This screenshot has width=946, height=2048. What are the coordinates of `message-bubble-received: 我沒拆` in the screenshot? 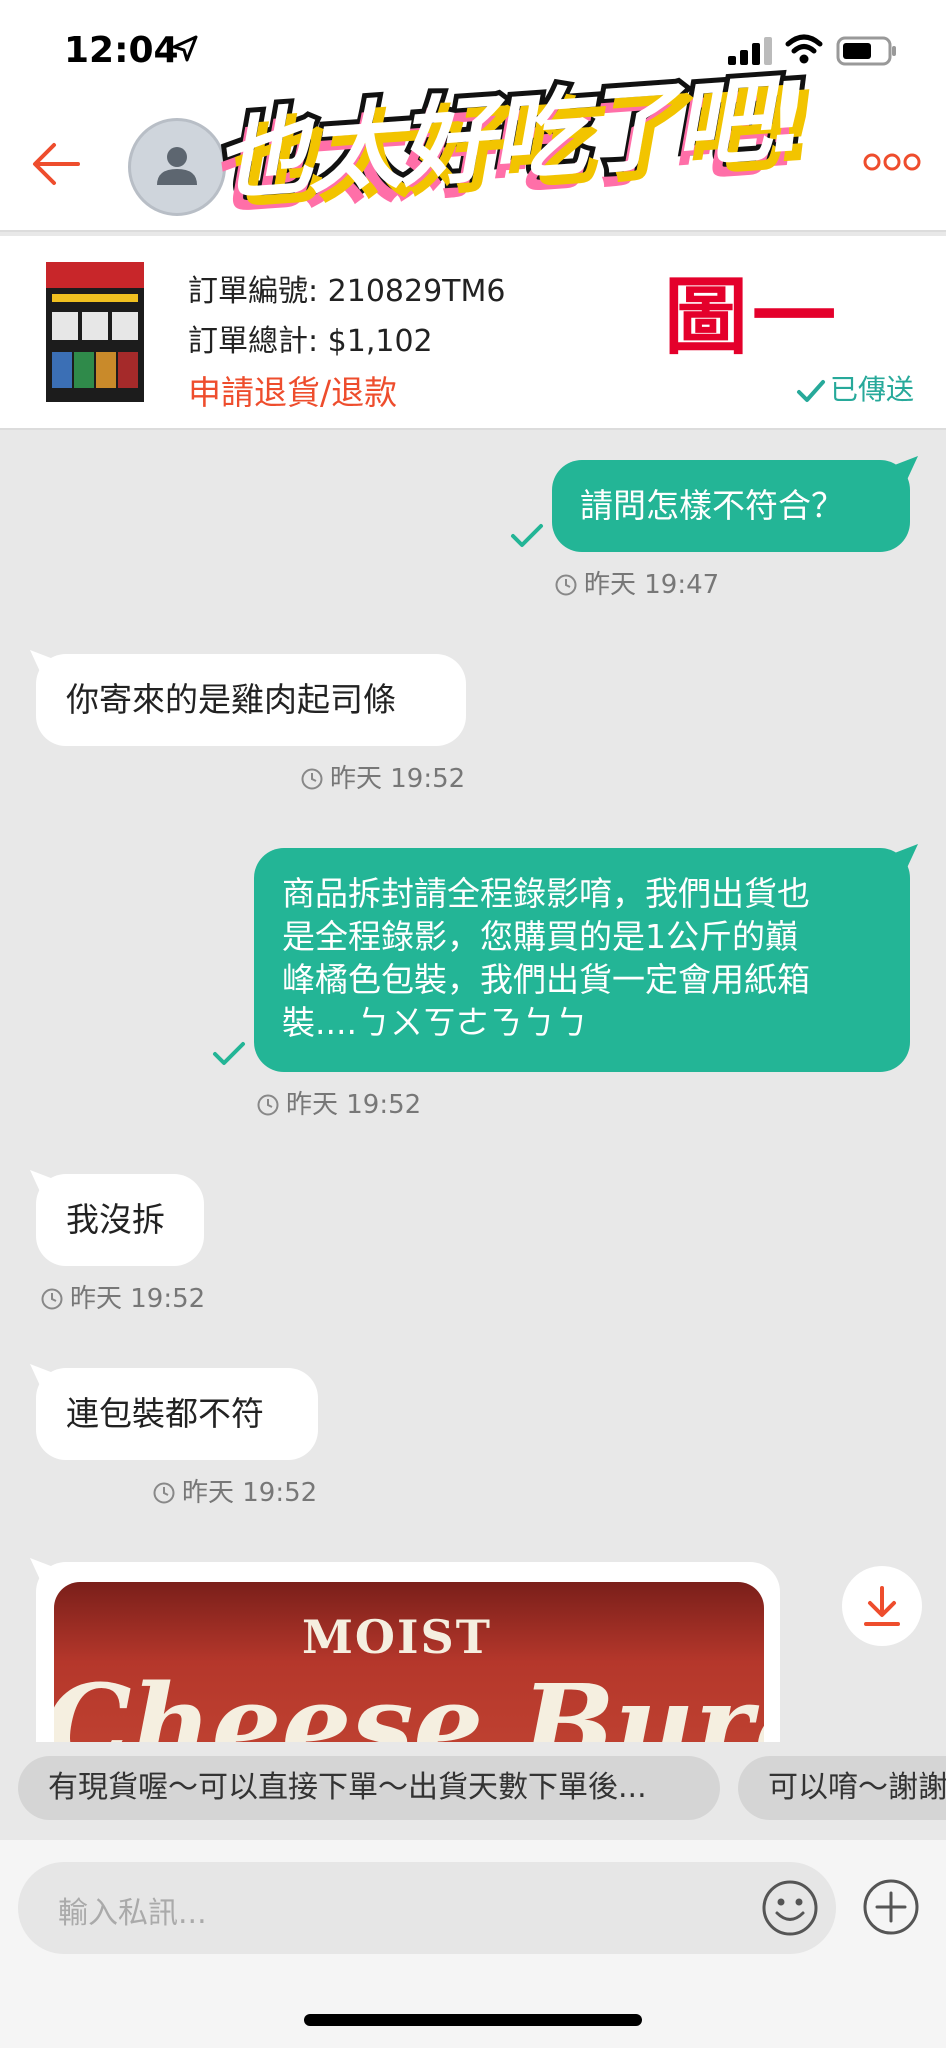 It's located at (120, 1220).